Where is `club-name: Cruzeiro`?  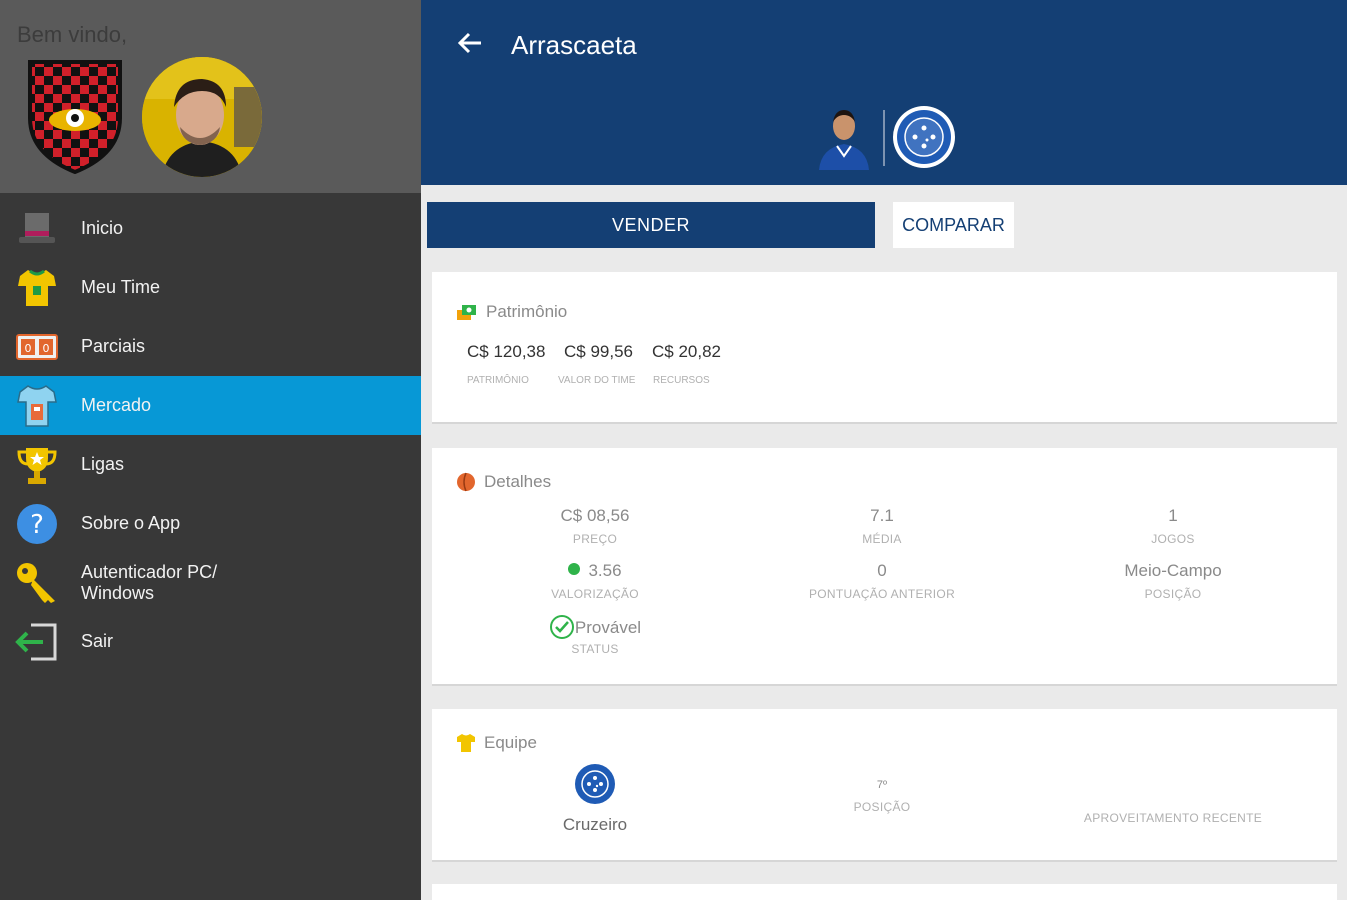
club-name: Cruzeiro is located at coordinates (595, 824).